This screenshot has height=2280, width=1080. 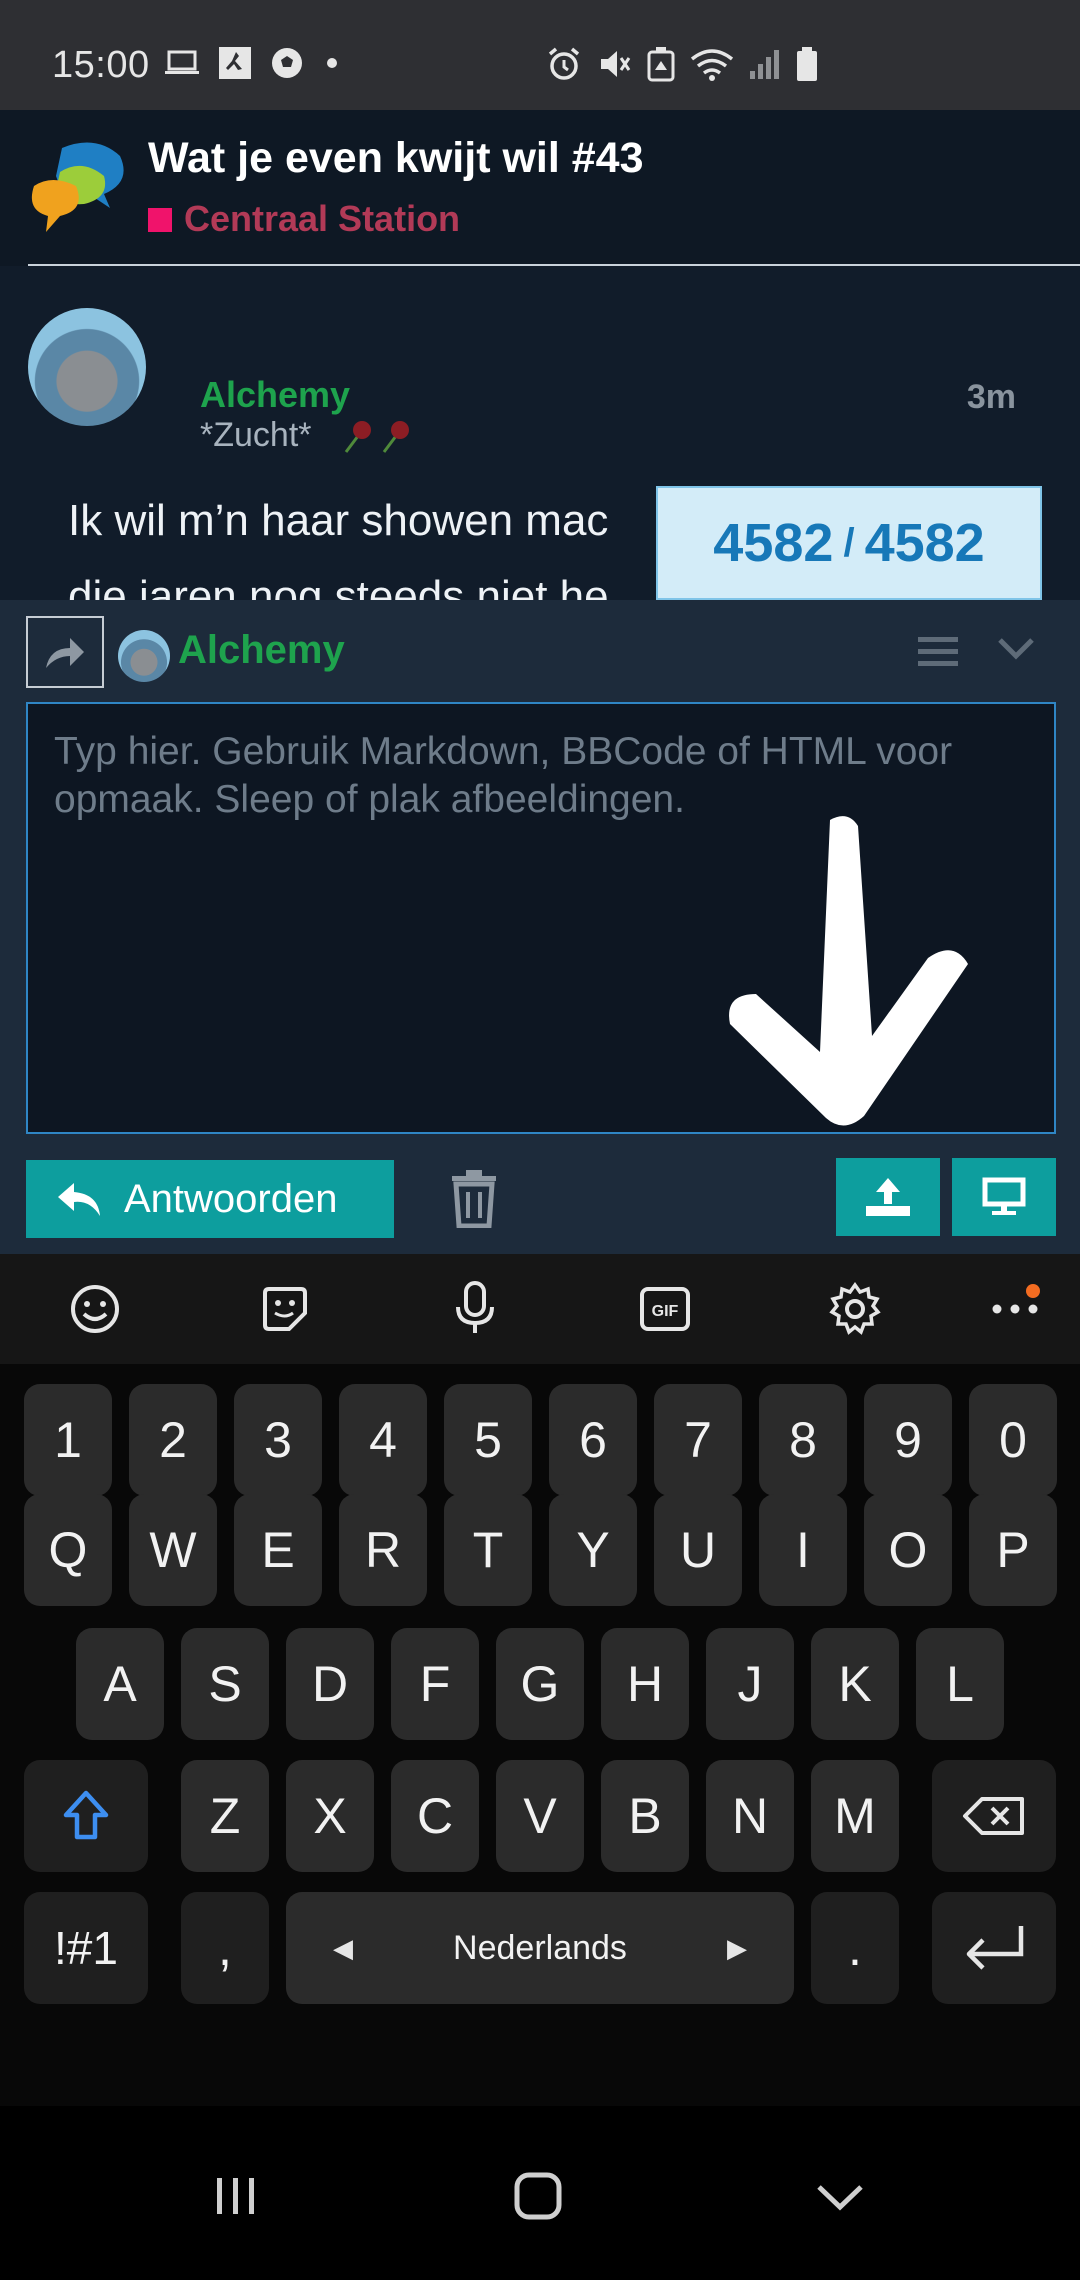 What do you see at coordinates (383, 1550) in the screenshot?
I see `key-r: R` at bounding box center [383, 1550].